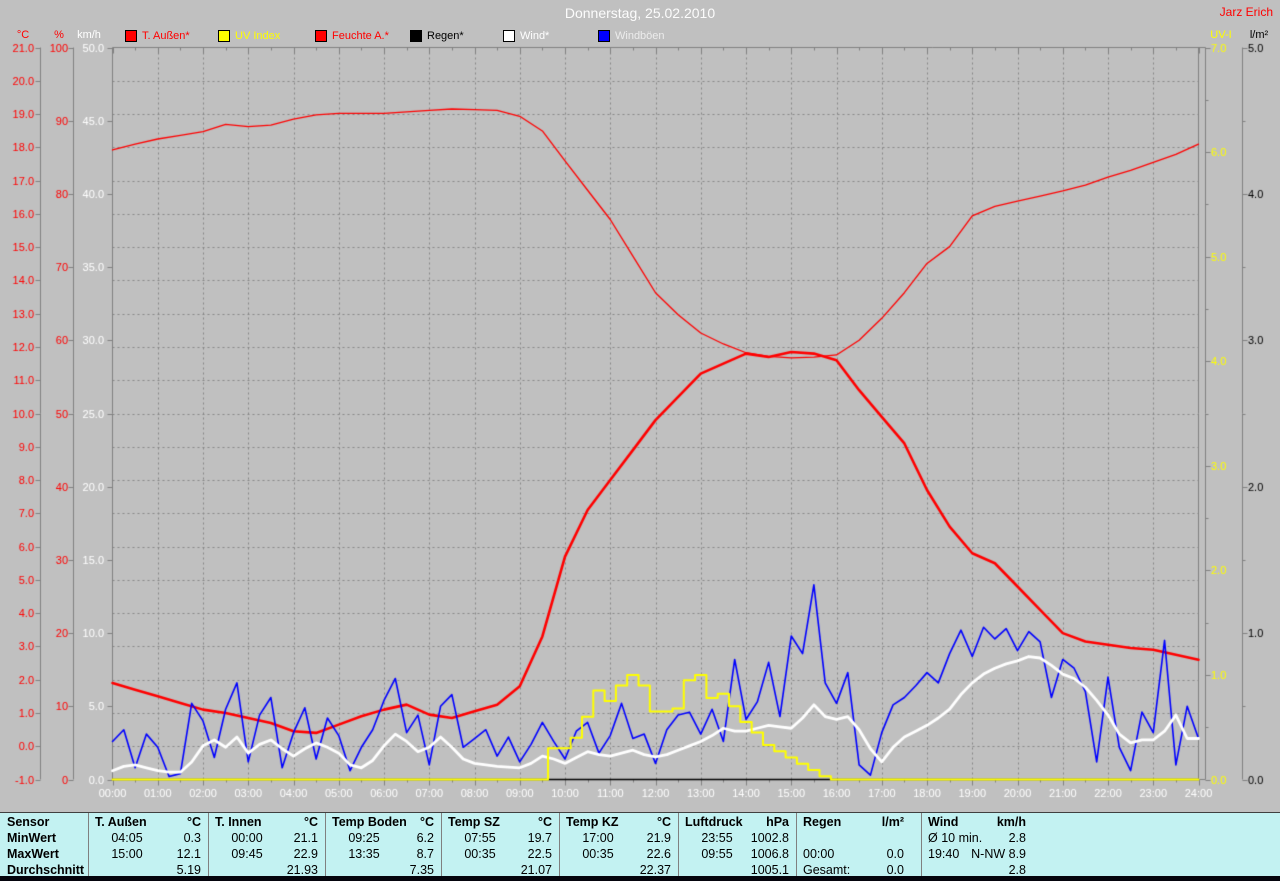 The height and width of the screenshot is (881, 1280). I want to click on cell-value: 19.7, so click(539, 838).